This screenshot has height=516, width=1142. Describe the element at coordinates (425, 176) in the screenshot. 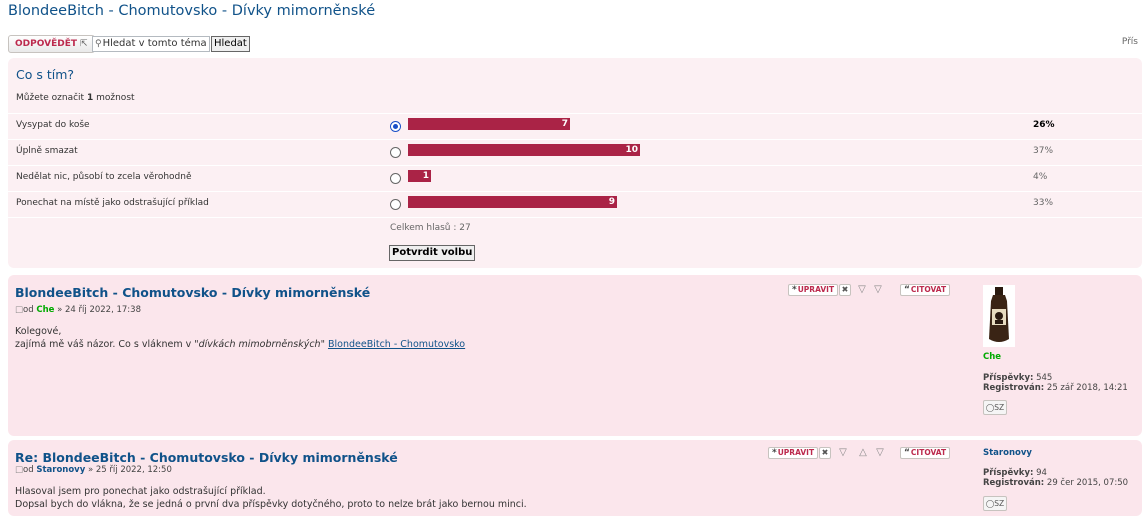

I see `poll-vote-count: 1` at that location.